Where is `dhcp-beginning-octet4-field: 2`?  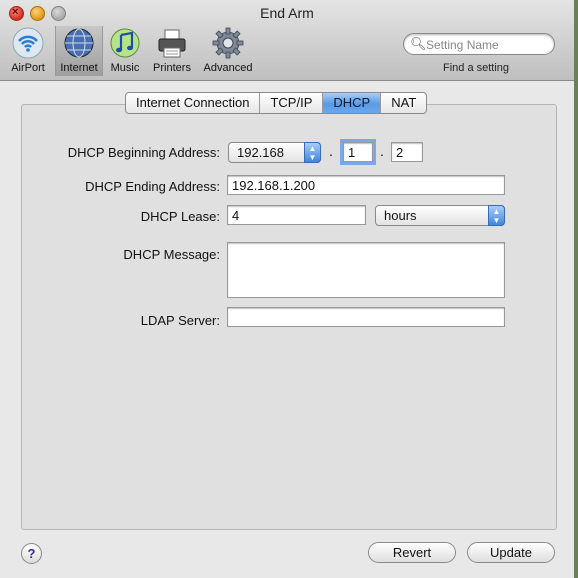 dhcp-beginning-octet4-field: 2 is located at coordinates (407, 152).